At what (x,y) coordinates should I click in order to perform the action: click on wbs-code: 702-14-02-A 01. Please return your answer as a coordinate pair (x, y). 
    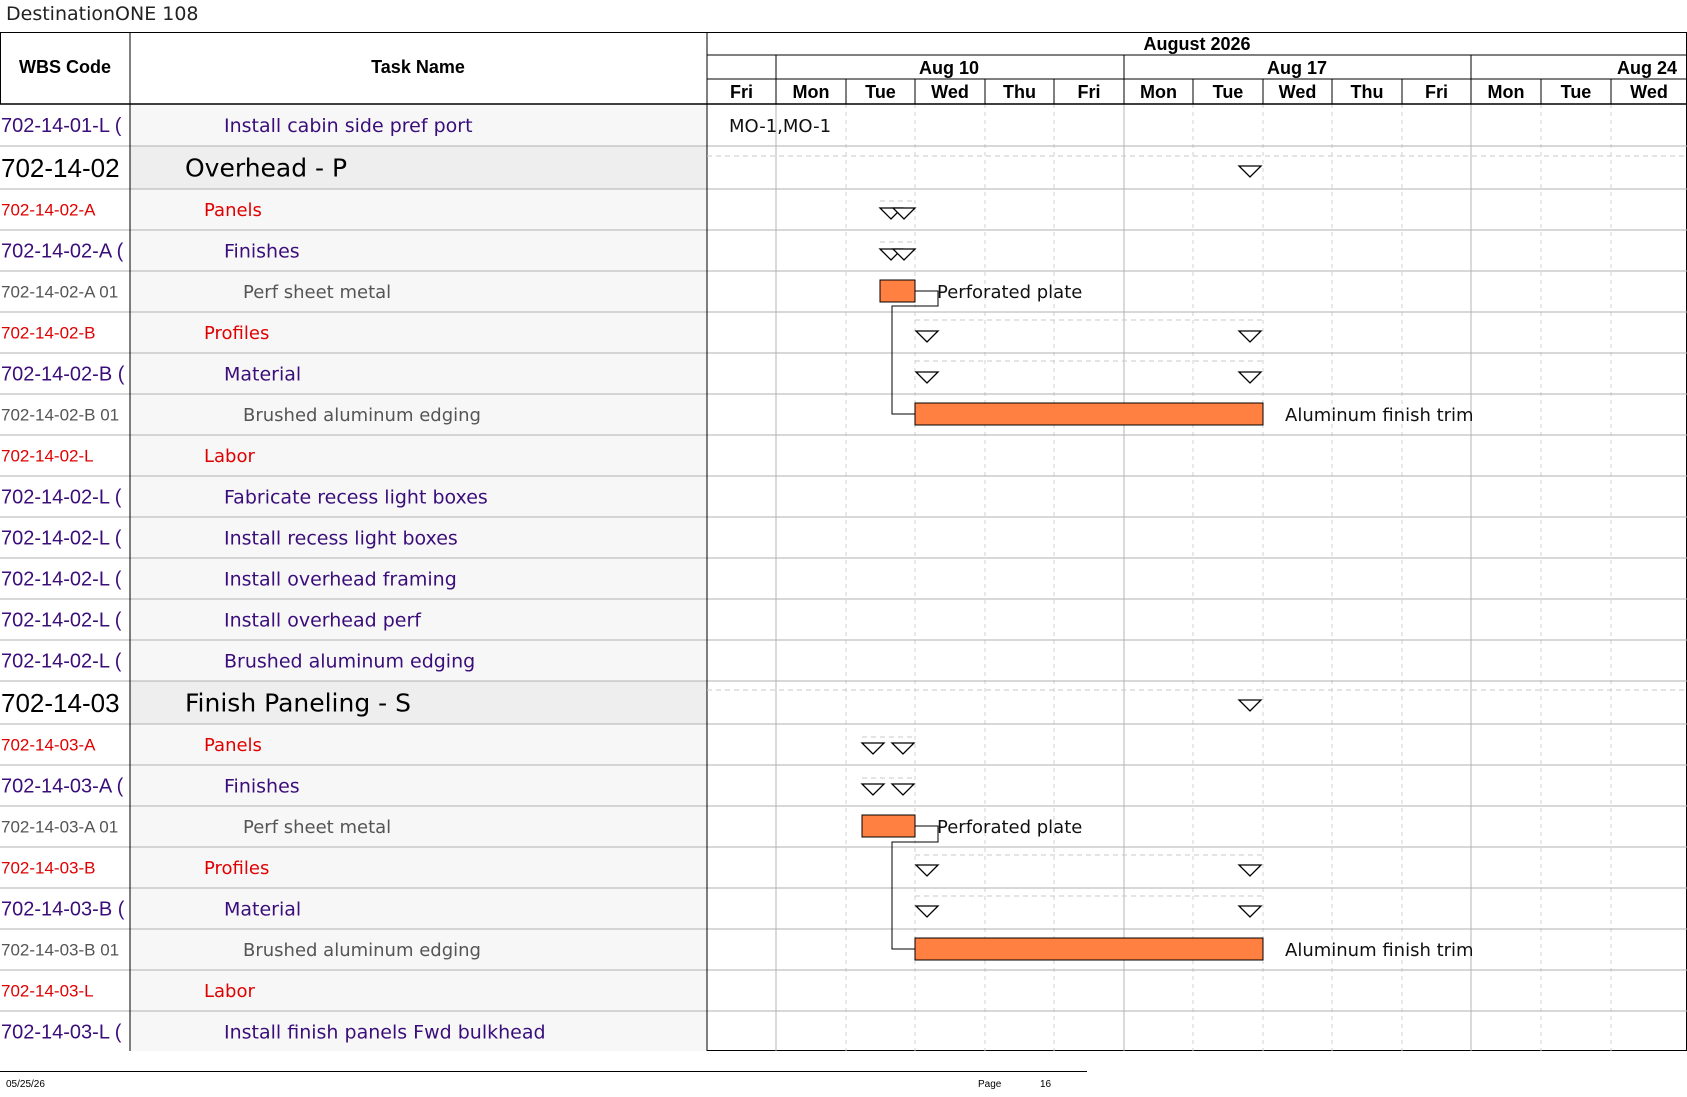
    Looking at the image, I should click on (59, 292).